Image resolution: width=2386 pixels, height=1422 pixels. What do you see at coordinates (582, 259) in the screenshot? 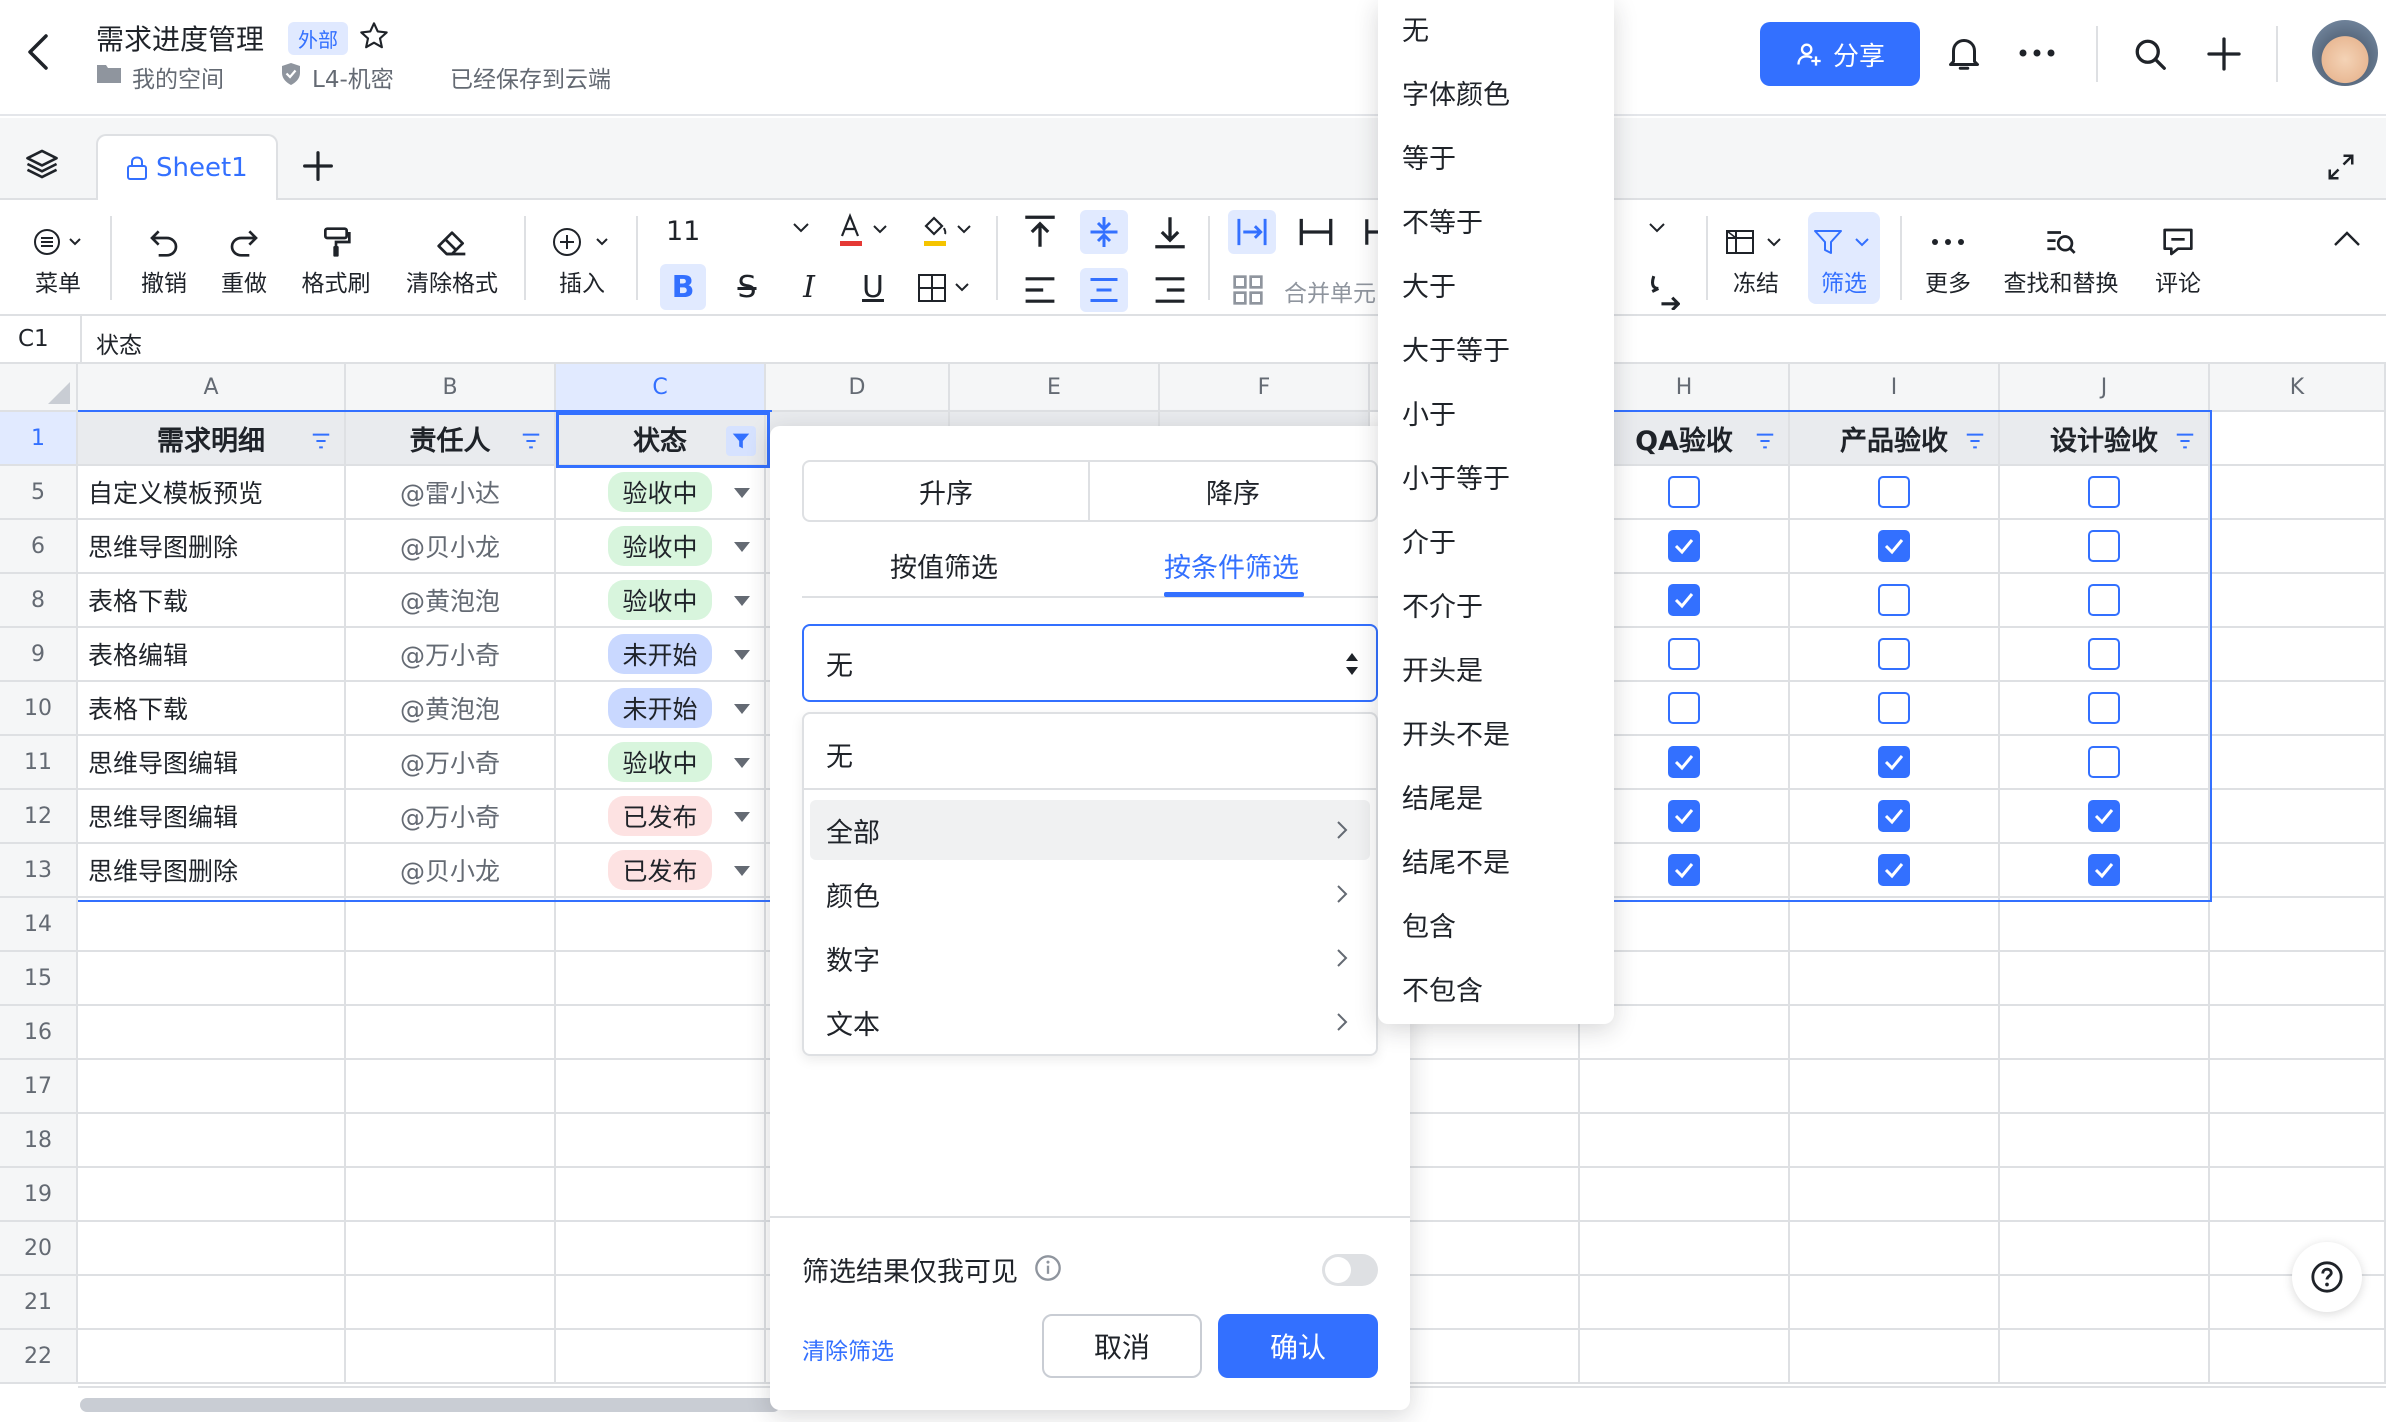
I see `insert-button: 插入` at bounding box center [582, 259].